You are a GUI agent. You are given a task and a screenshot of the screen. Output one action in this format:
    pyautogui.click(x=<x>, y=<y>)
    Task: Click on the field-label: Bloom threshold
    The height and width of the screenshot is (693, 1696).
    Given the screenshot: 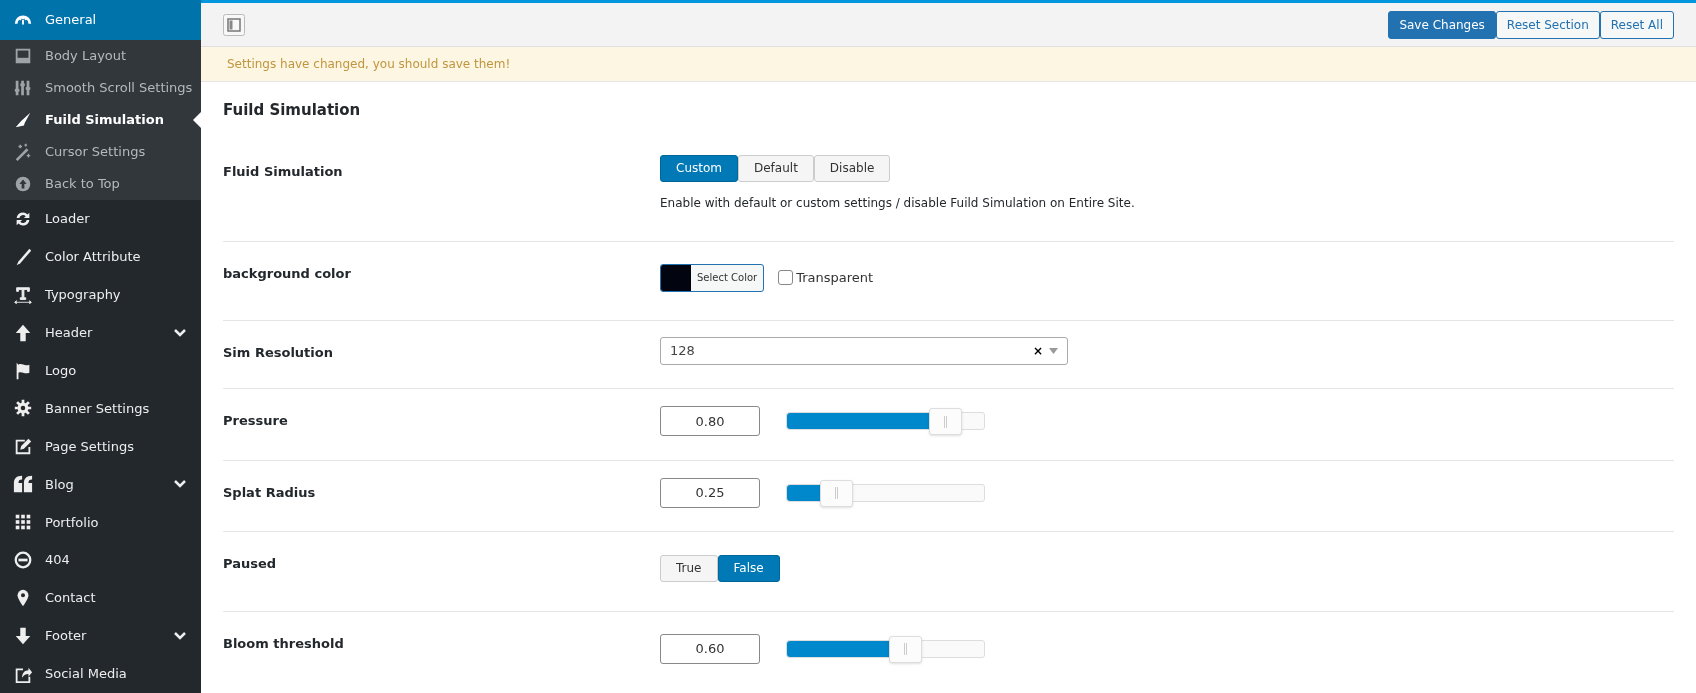 What is the action you would take?
    pyautogui.click(x=283, y=643)
    